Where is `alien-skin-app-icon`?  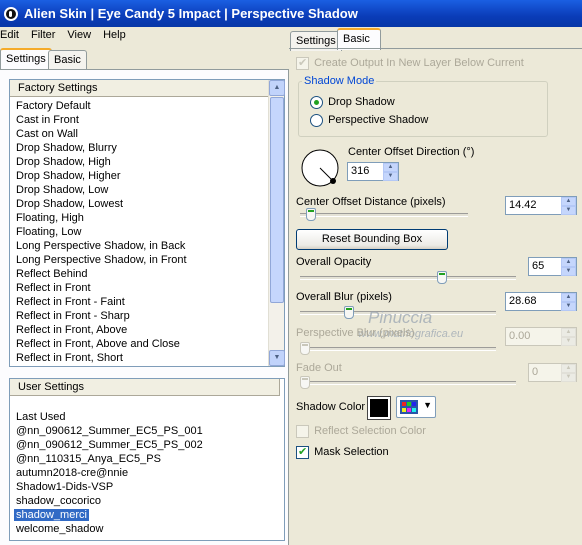 alien-skin-app-icon is located at coordinates (11, 13).